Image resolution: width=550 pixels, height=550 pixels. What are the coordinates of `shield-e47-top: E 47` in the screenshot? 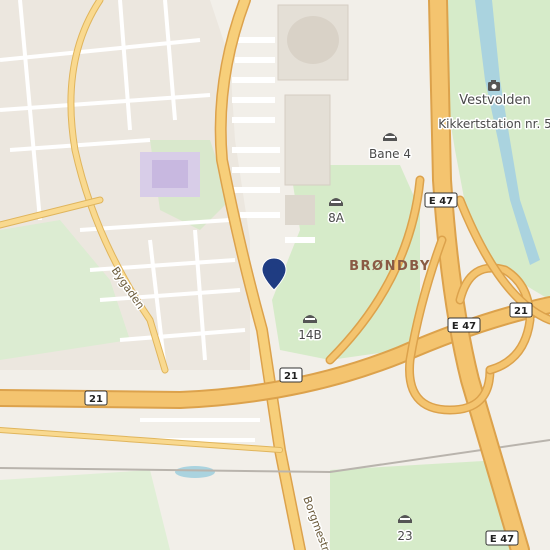 It's located at (441, 200).